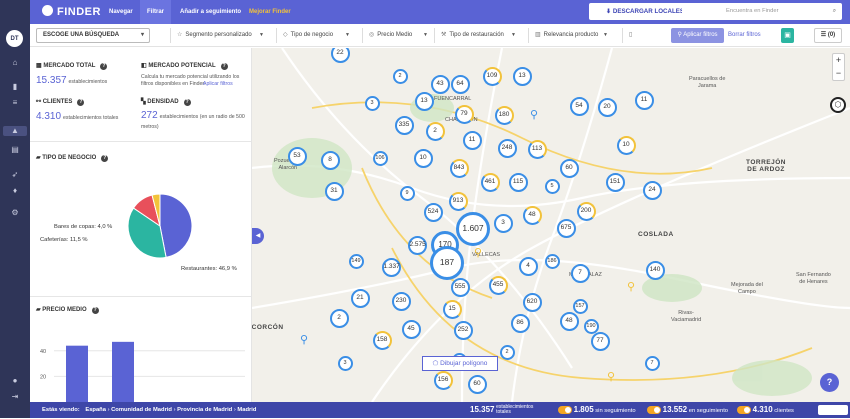 The image size is (850, 419). What do you see at coordinates (838, 73) in the screenshot?
I see `zoom-out-button: −` at bounding box center [838, 73].